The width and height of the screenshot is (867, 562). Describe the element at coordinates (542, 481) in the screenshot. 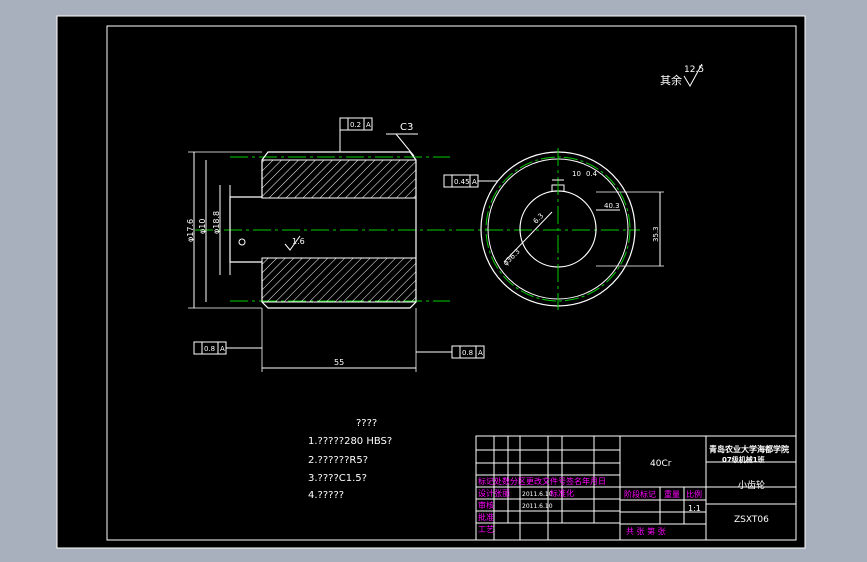

I see `tb-row-label-1: 标记处数分区更改文件号签名年月日` at that location.